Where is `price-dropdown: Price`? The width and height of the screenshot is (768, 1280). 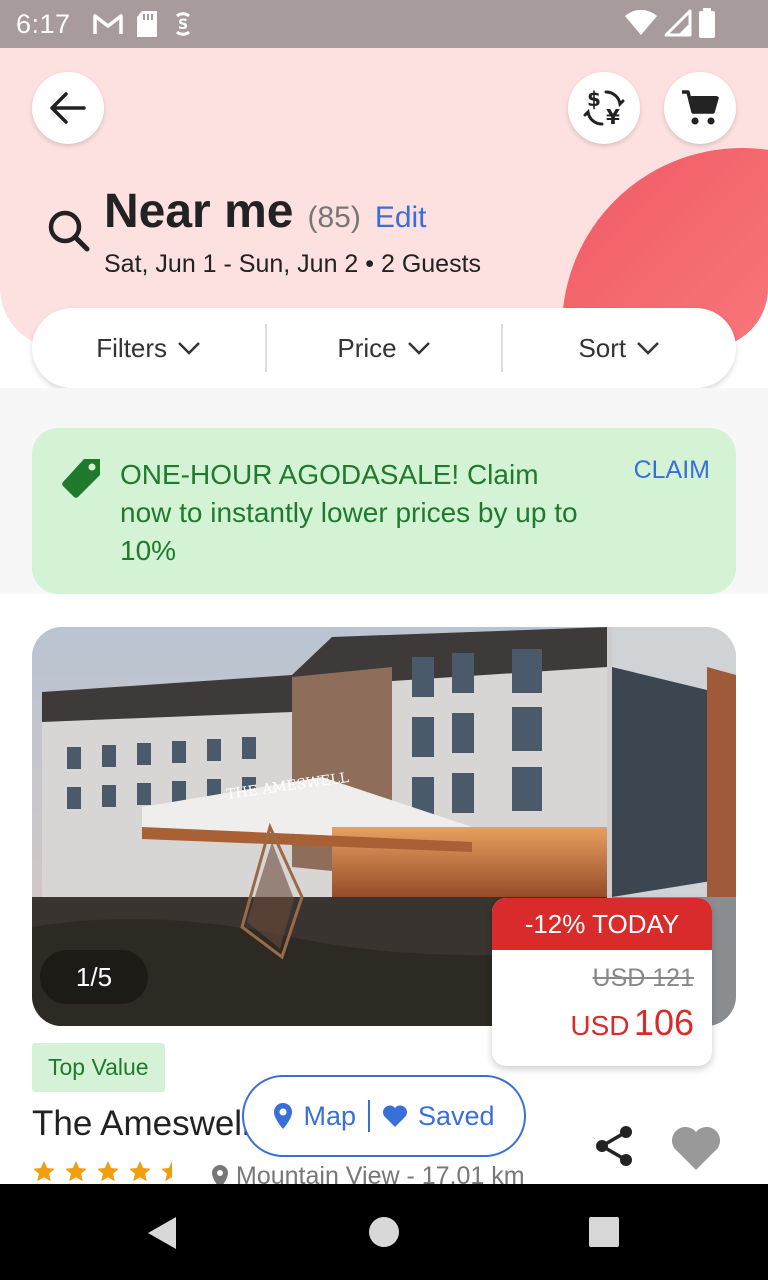 price-dropdown: Price is located at coordinates (382, 348).